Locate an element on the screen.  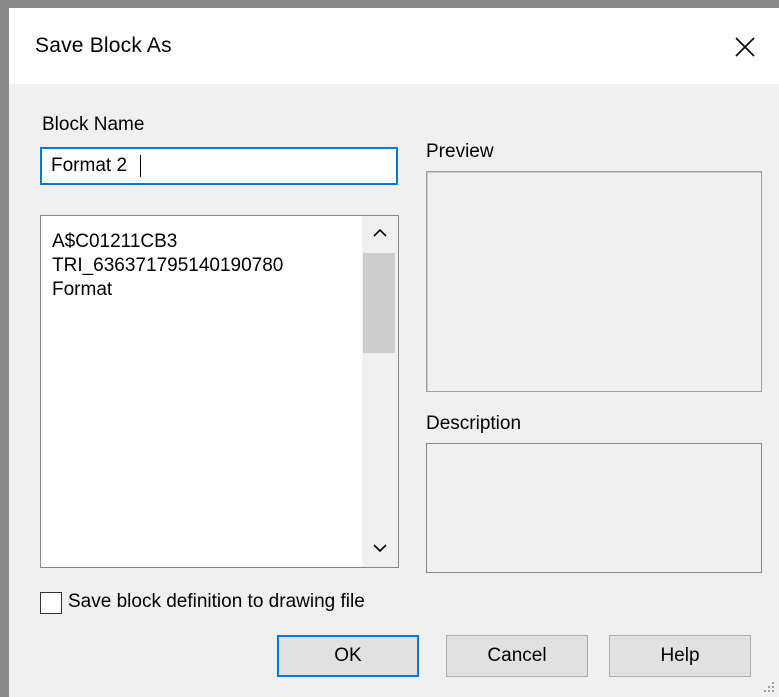
help-button: Help is located at coordinates (680, 656).